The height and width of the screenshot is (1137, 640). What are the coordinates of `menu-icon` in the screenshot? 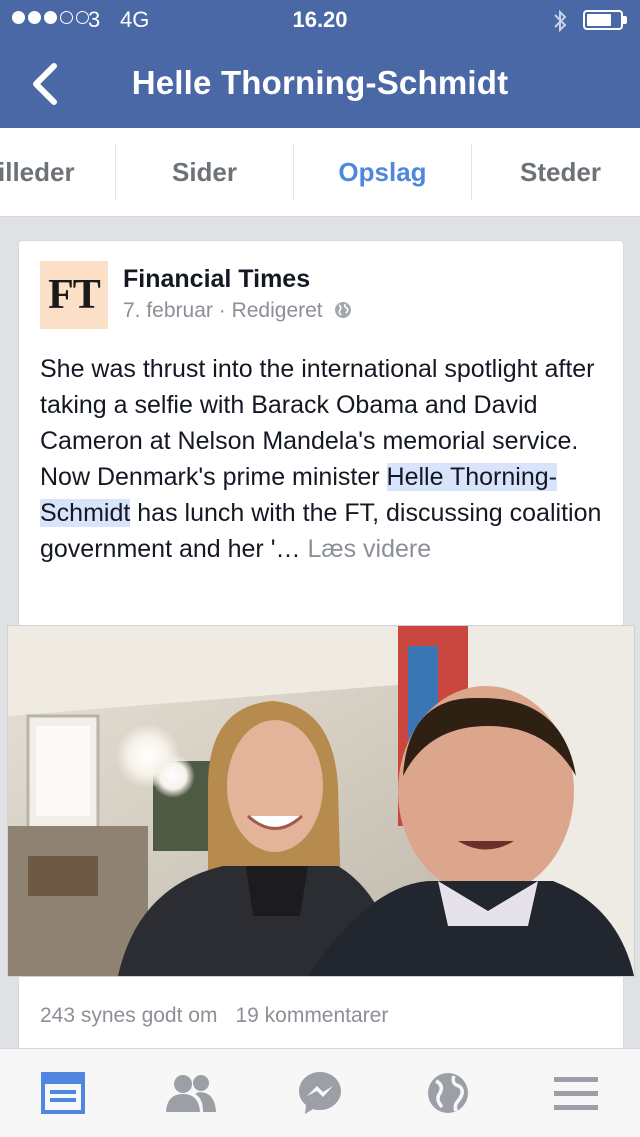 It's located at (576, 1093).